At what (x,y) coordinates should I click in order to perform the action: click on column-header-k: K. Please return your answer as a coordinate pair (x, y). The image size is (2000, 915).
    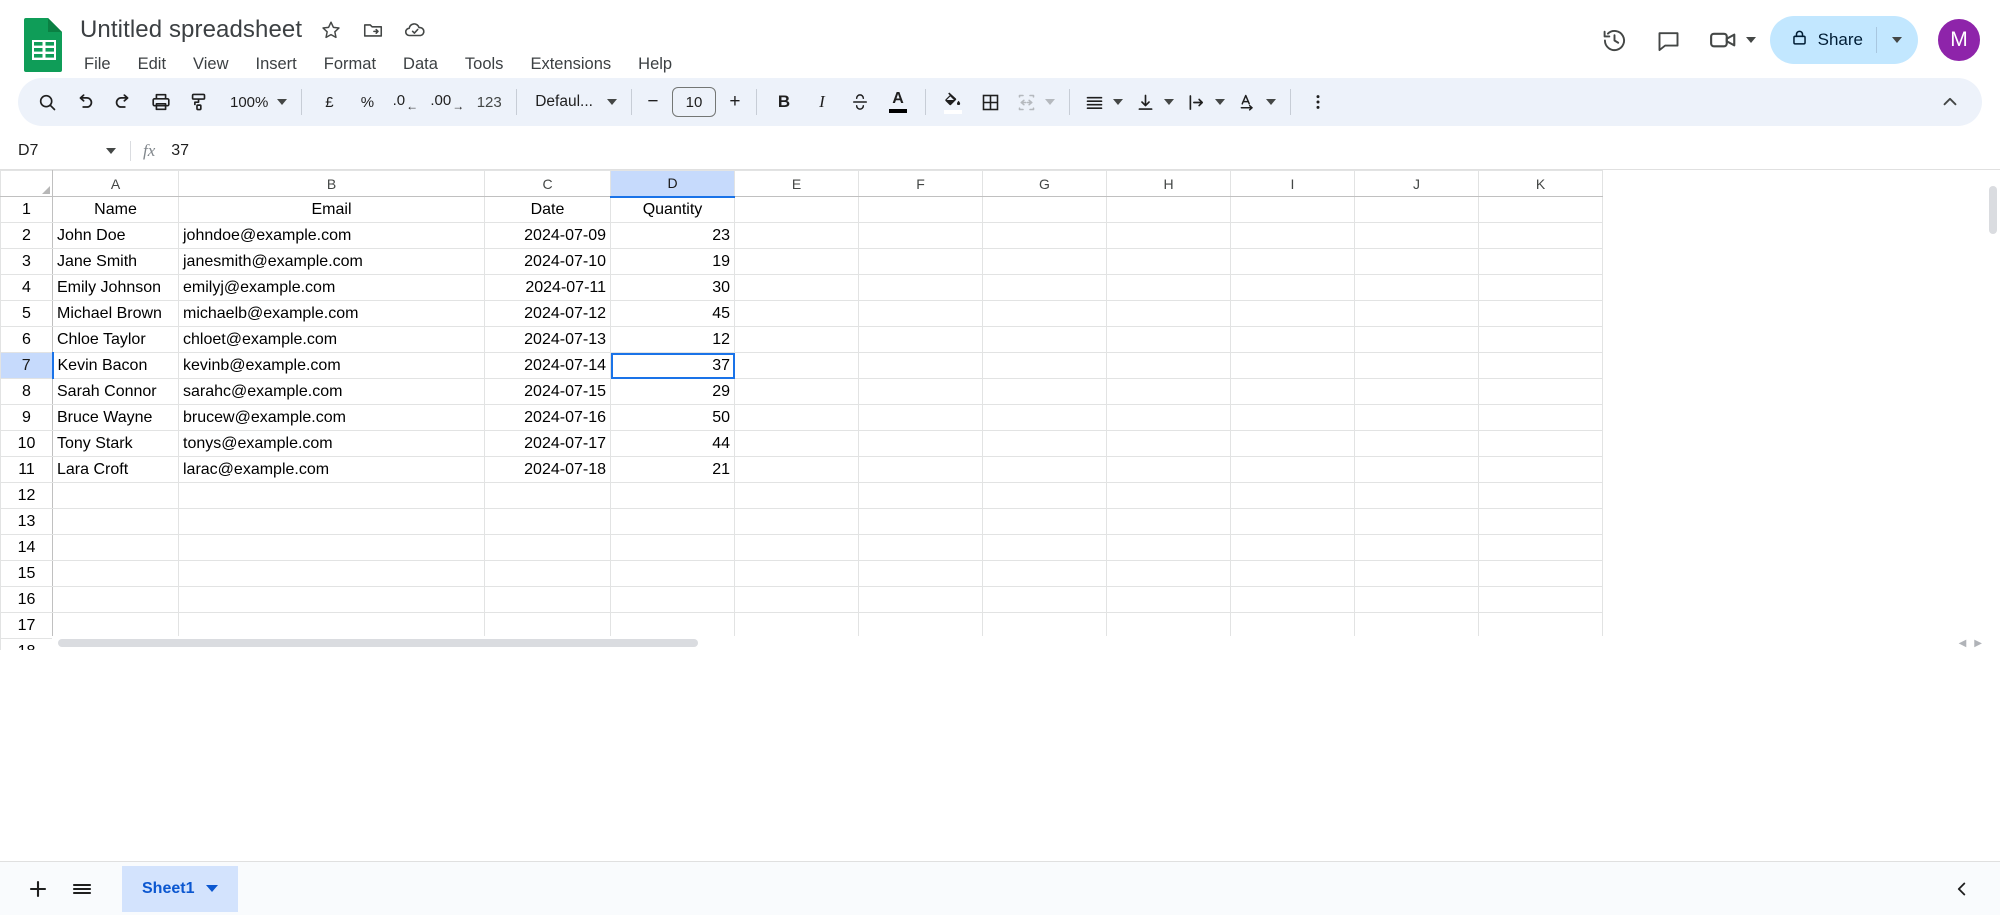
    Looking at the image, I should click on (1540, 183).